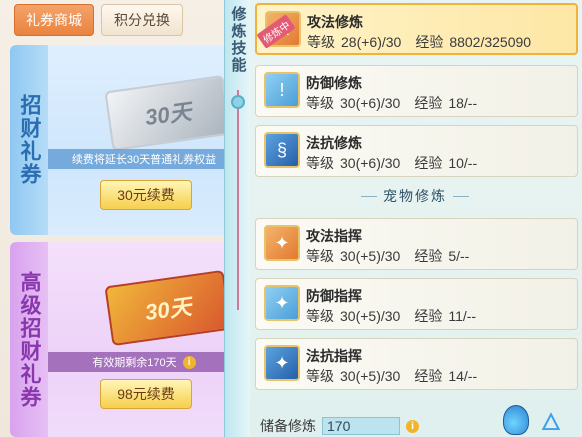 This screenshot has height=437, width=582. I want to click on coupon-card-strip: 高级招财礼券, so click(29, 339).